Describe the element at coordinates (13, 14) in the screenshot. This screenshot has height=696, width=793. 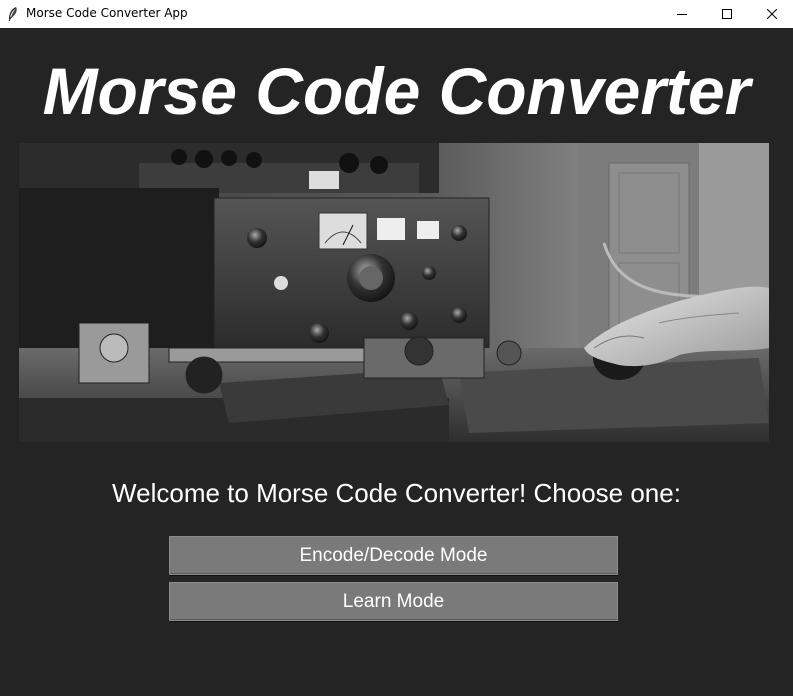
I see `feather-icon` at that location.